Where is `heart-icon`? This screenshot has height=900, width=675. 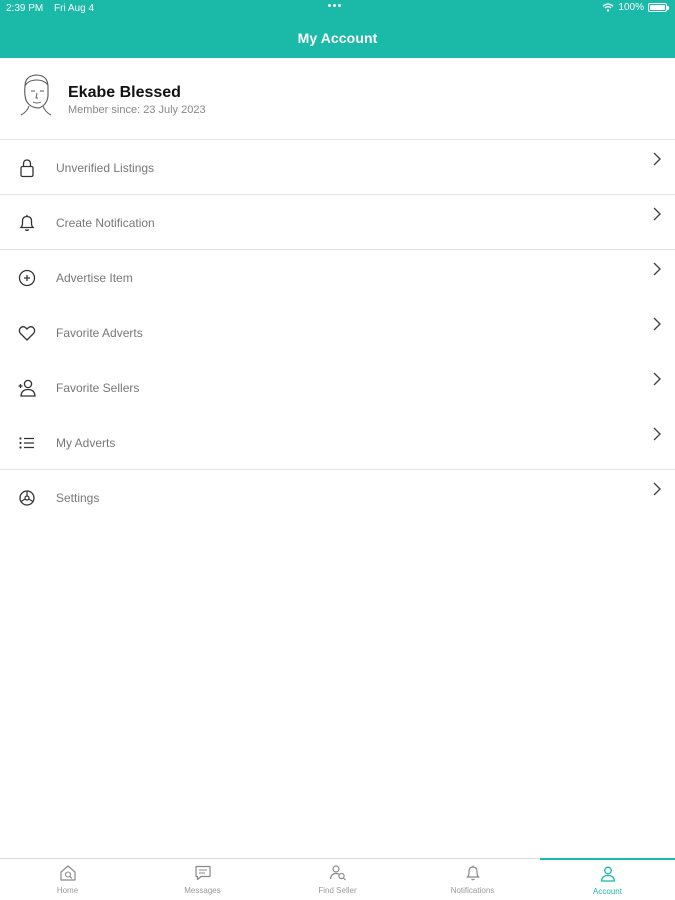
heart-icon is located at coordinates (27, 333).